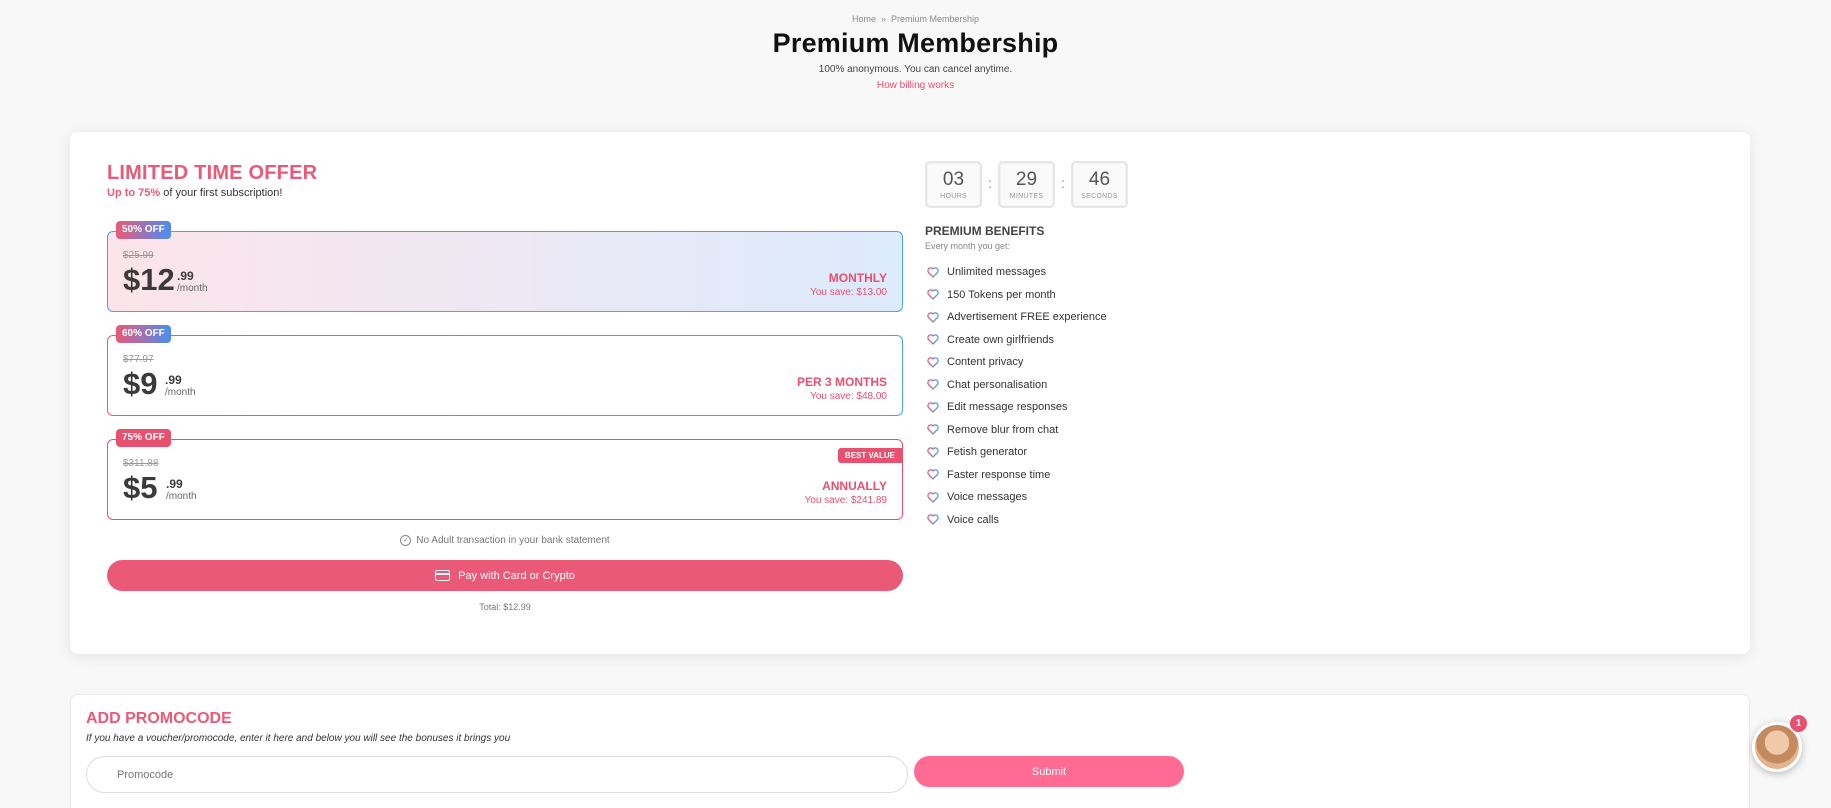  Describe the element at coordinates (1001, 294) in the screenshot. I see `benefit-label: 150 Tokens per month` at that location.